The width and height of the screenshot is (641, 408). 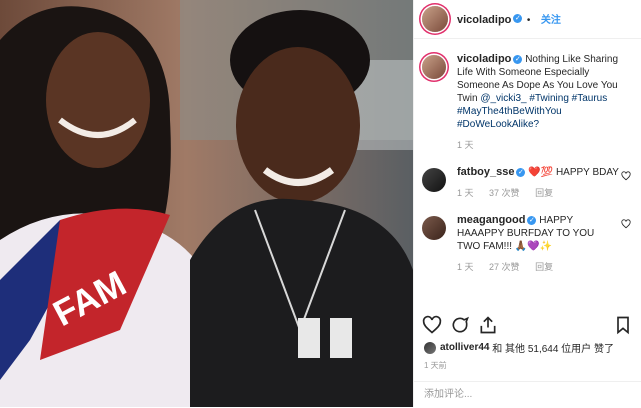 What do you see at coordinates (464, 347) in the screenshot?
I see `liker-username: atolliver44` at bounding box center [464, 347].